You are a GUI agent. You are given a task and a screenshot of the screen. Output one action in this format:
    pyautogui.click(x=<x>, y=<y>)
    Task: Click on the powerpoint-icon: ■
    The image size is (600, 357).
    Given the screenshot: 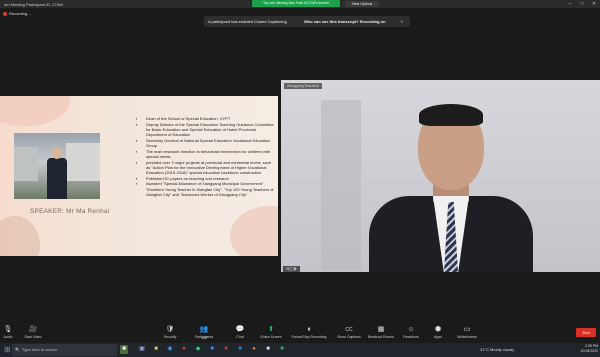 What is the action you would take?
    pyautogui.click(x=226, y=349)
    